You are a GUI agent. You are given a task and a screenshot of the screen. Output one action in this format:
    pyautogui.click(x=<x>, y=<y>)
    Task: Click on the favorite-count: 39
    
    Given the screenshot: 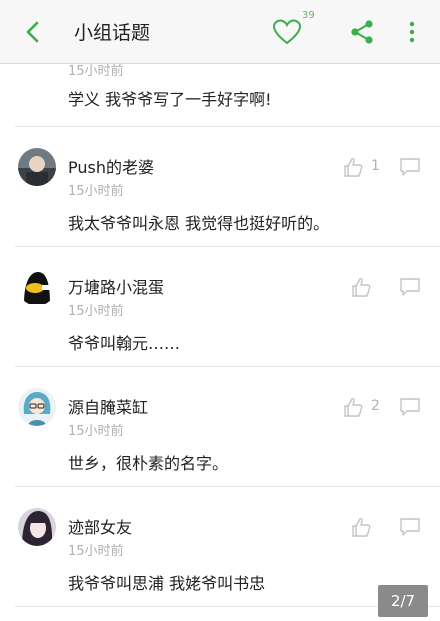 What is the action you would take?
    pyautogui.click(x=308, y=15)
    